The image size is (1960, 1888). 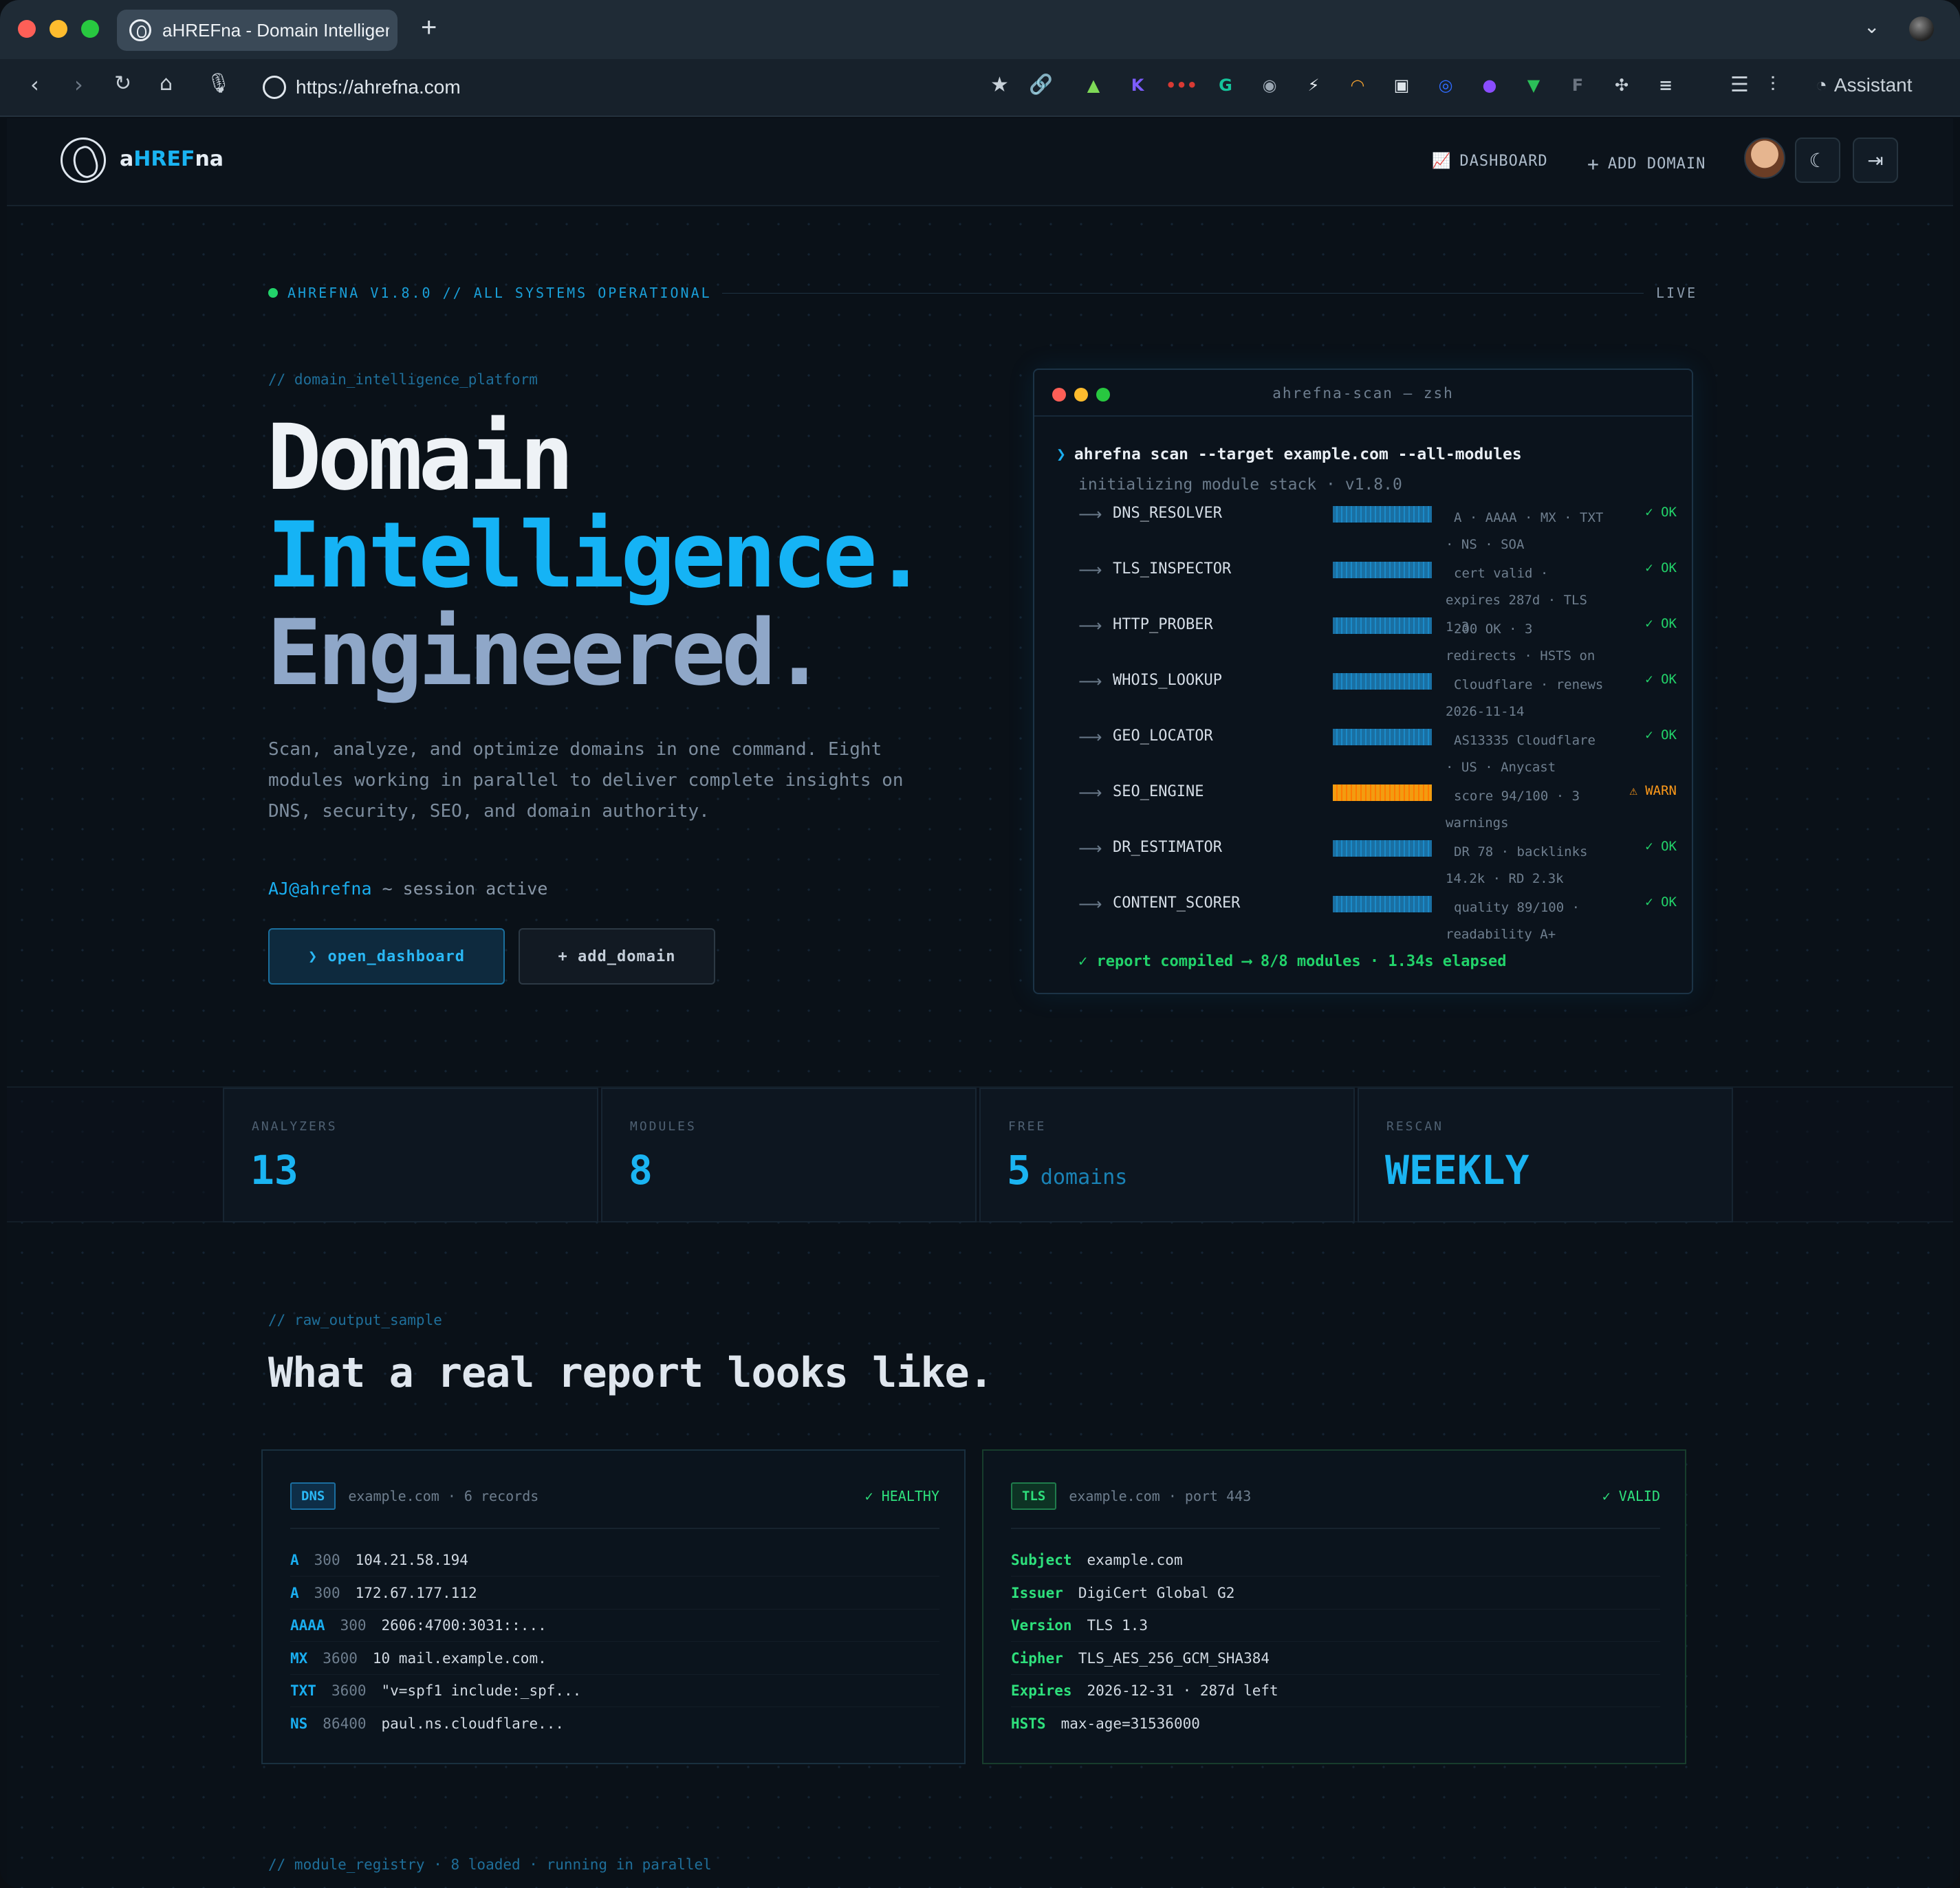 What do you see at coordinates (1922, 29) in the screenshot?
I see `browser-profile-icon` at bounding box center [1922, 29].